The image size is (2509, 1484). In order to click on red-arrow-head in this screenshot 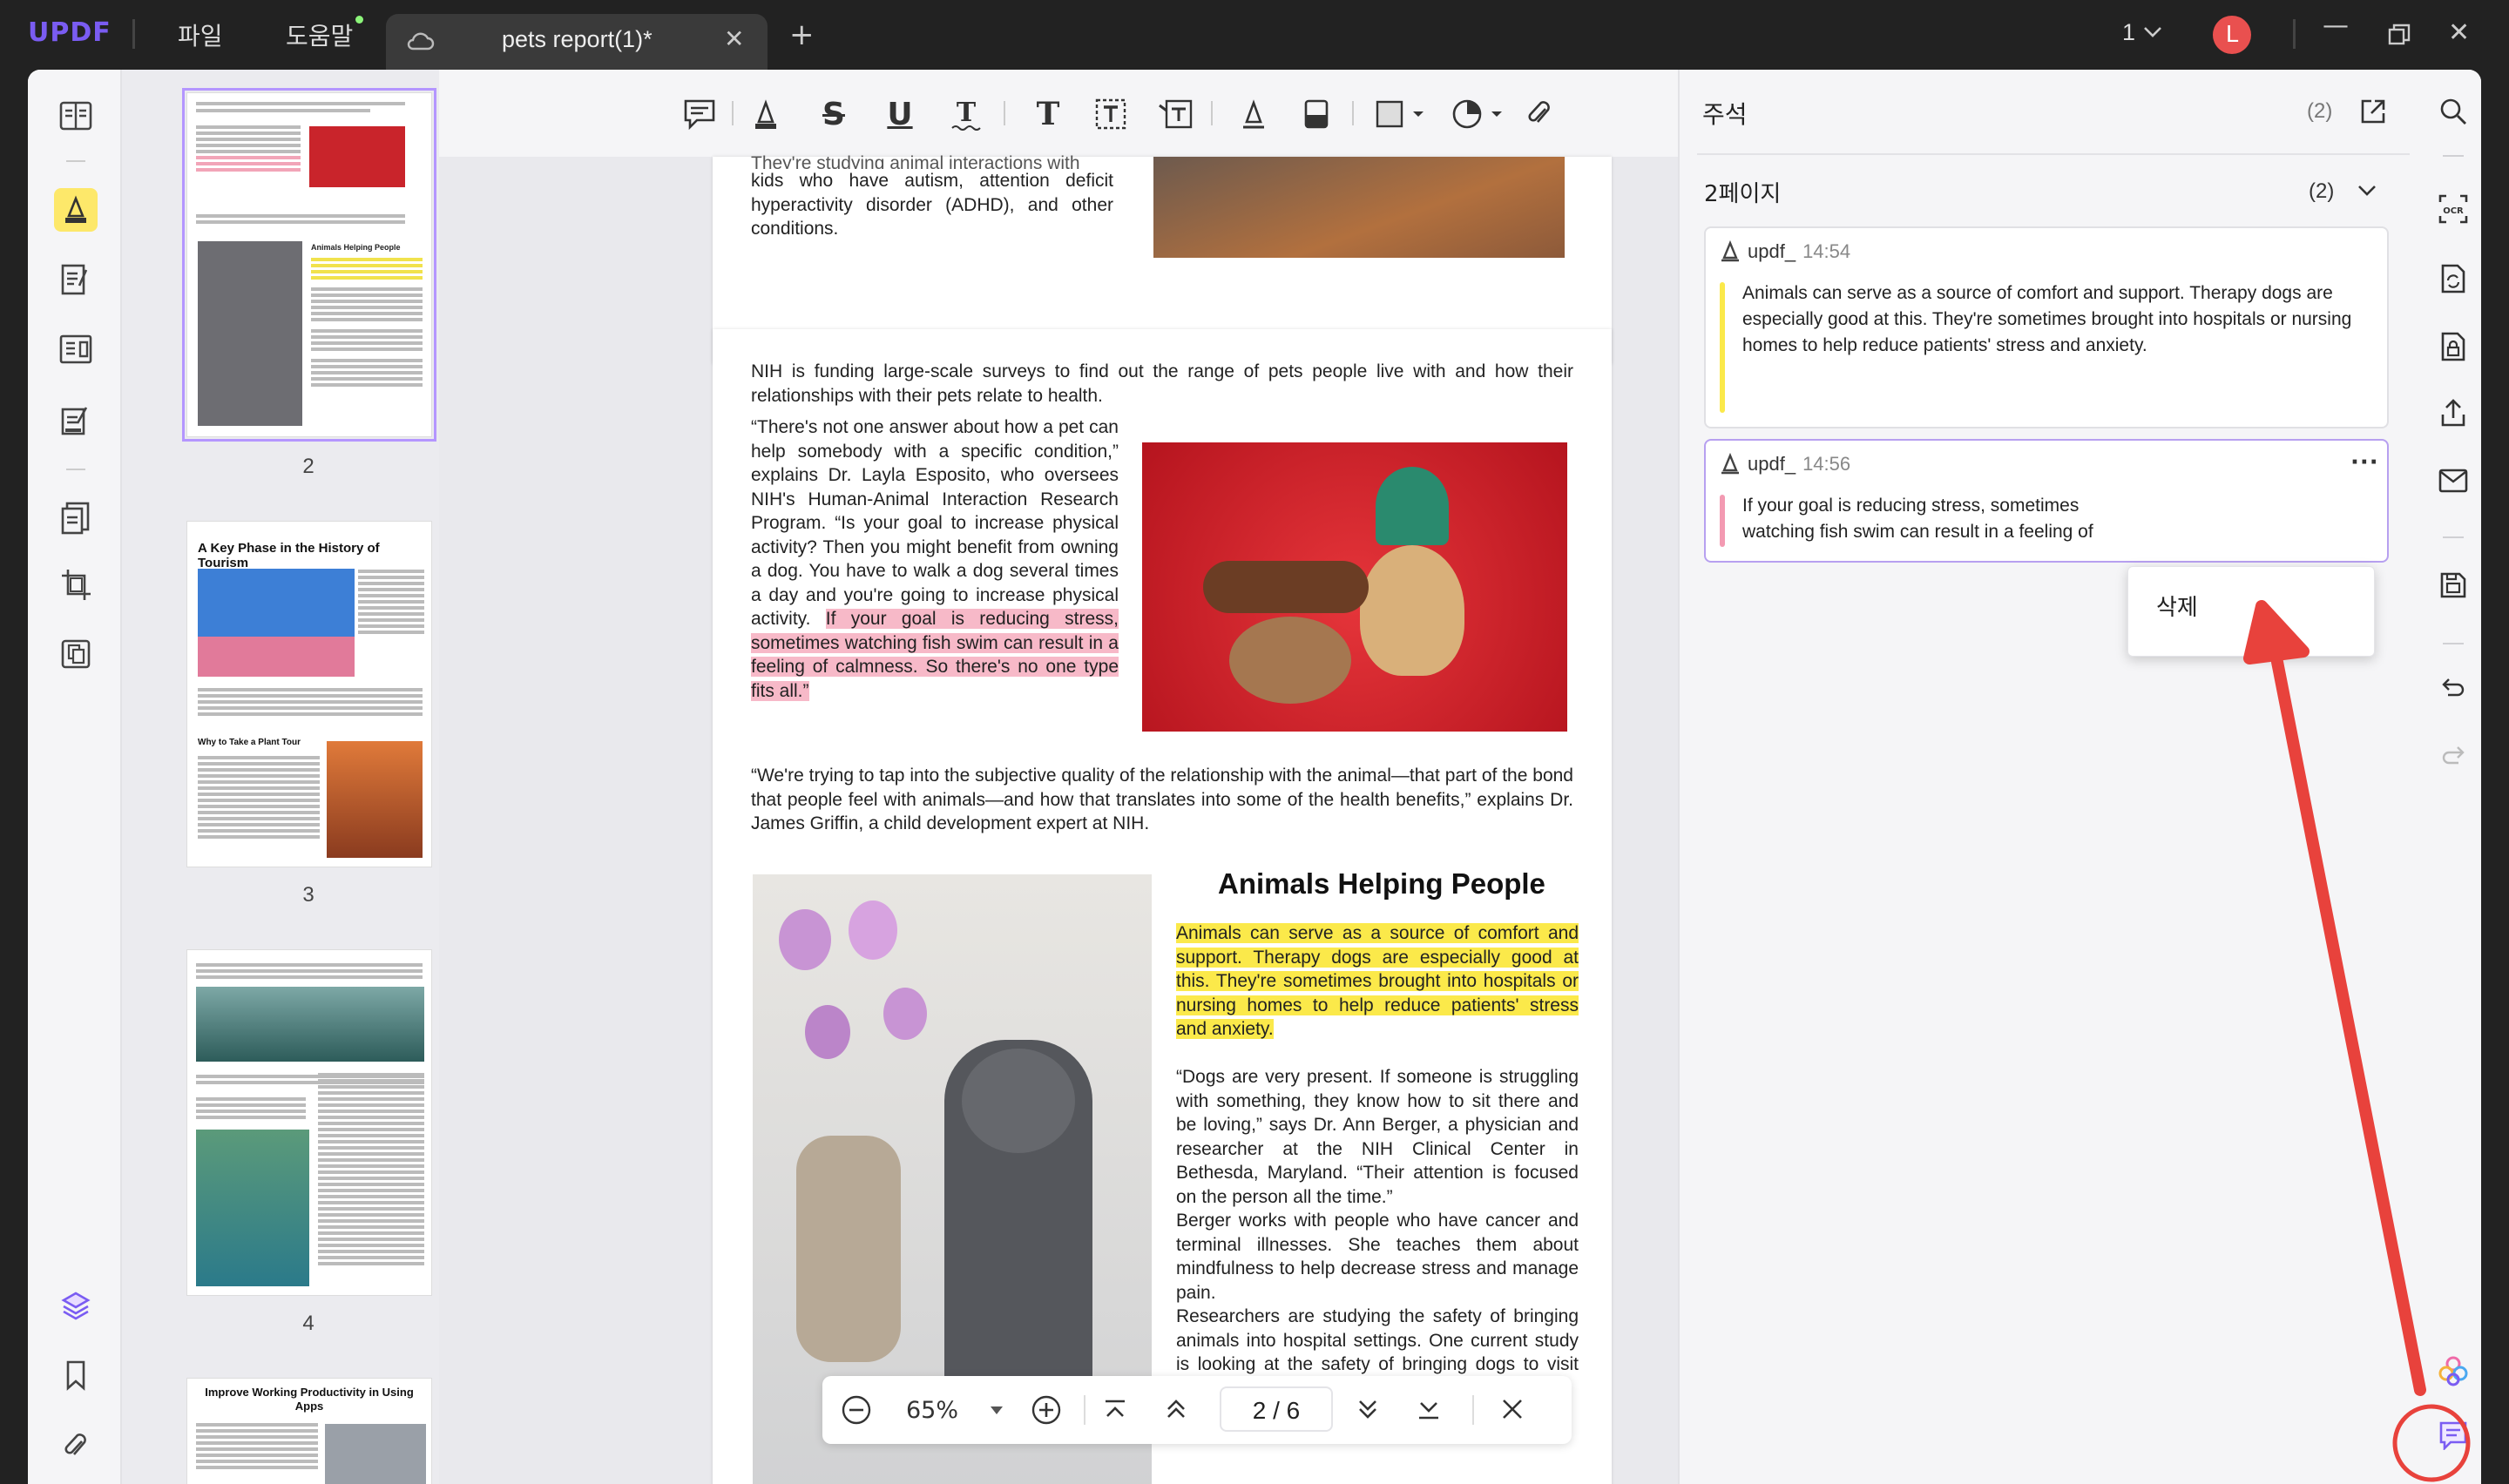, I will do `click(2276, 632)`.